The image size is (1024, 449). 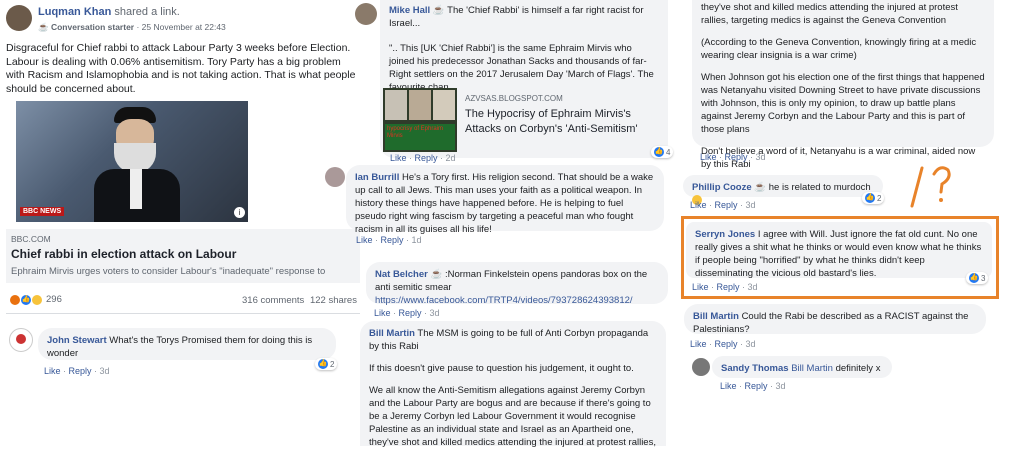 I want to click on comments-count: 316 comments, so click(x=273, y=300).